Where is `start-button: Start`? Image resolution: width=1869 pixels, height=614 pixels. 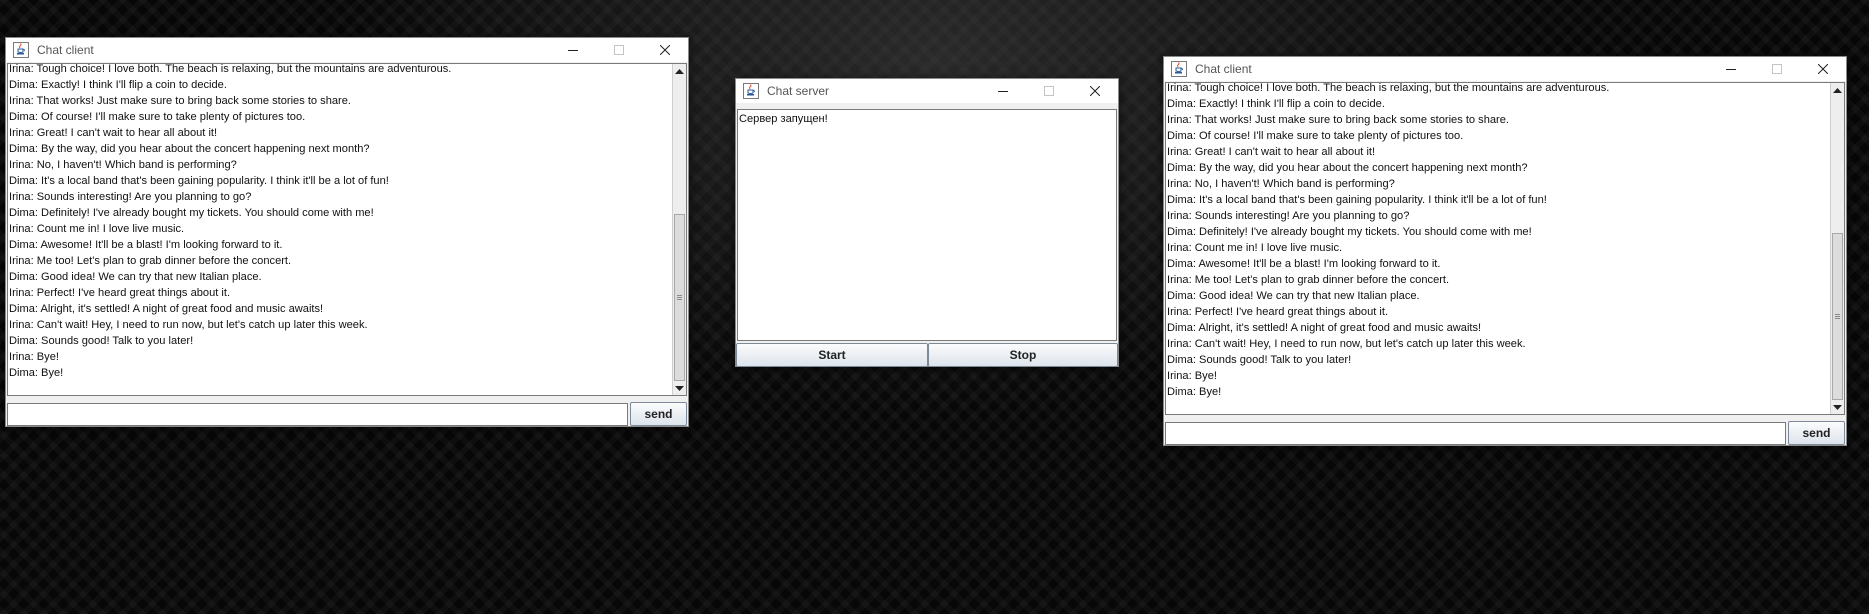
start-button: Start is located at coordinates (832, 355).